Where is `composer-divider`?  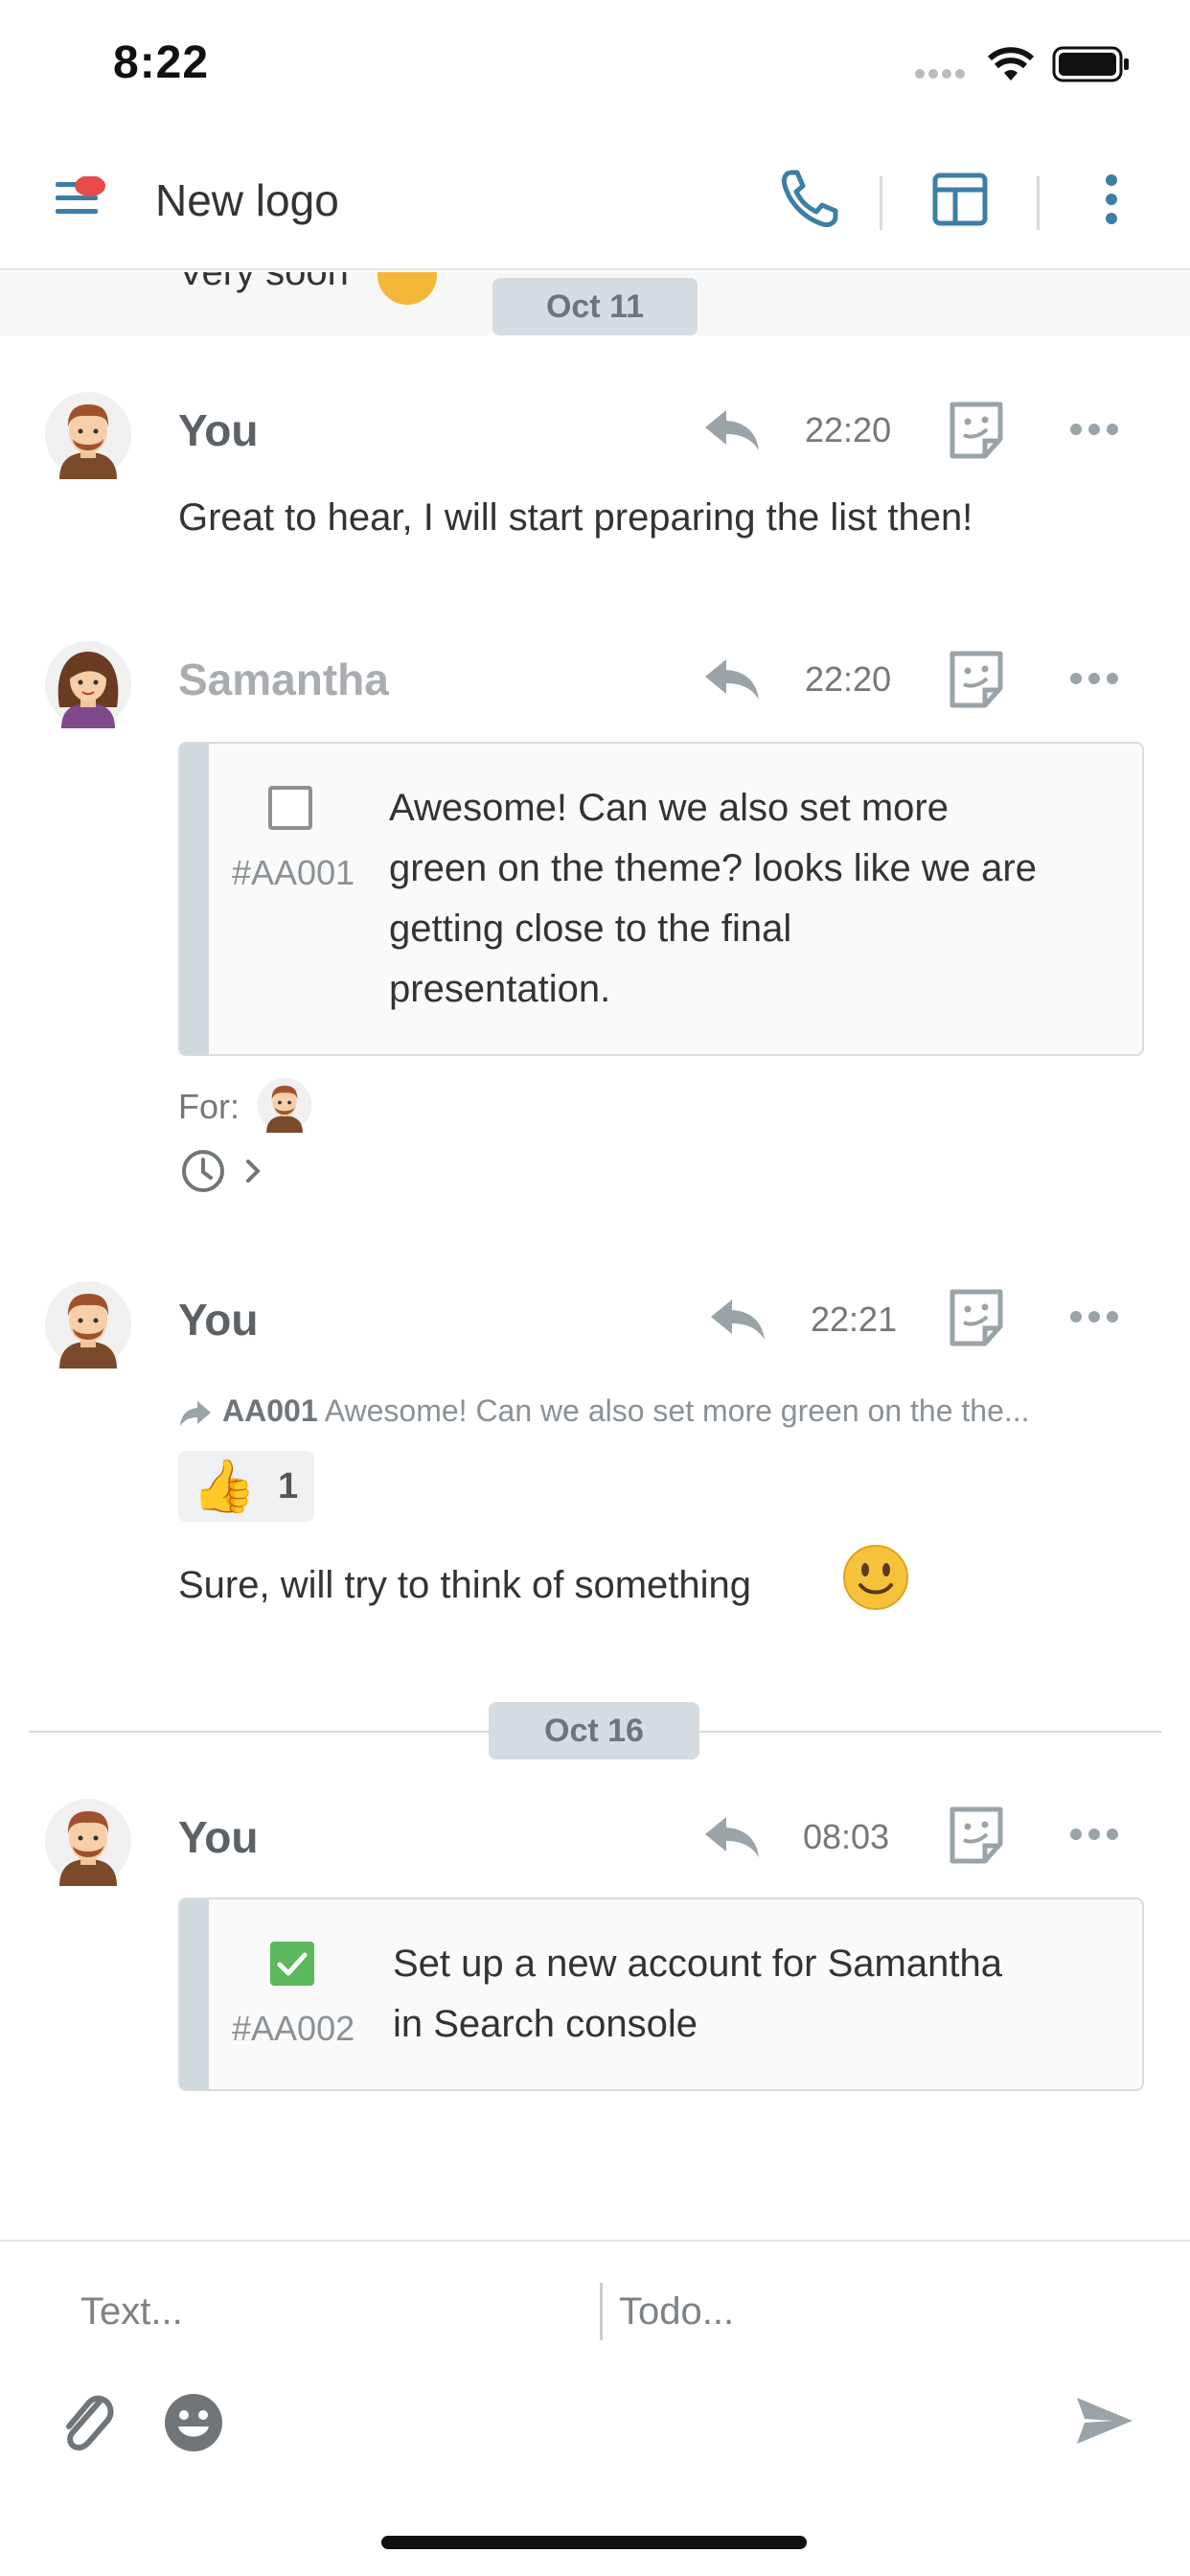
composer-divider is located at coordinates (595, 2241).